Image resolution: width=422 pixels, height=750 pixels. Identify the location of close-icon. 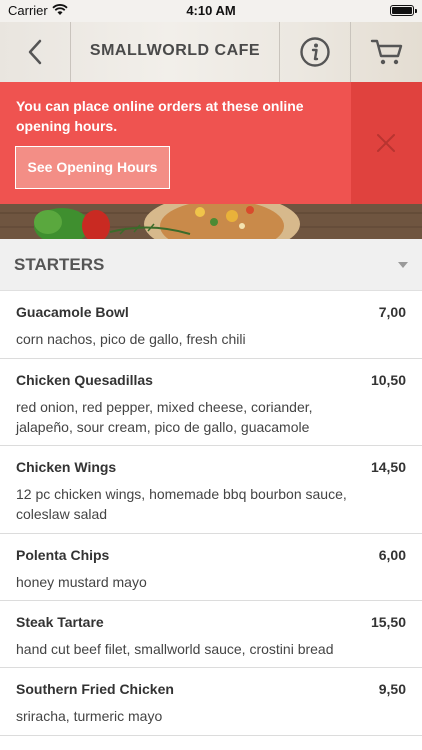
(386, 143).